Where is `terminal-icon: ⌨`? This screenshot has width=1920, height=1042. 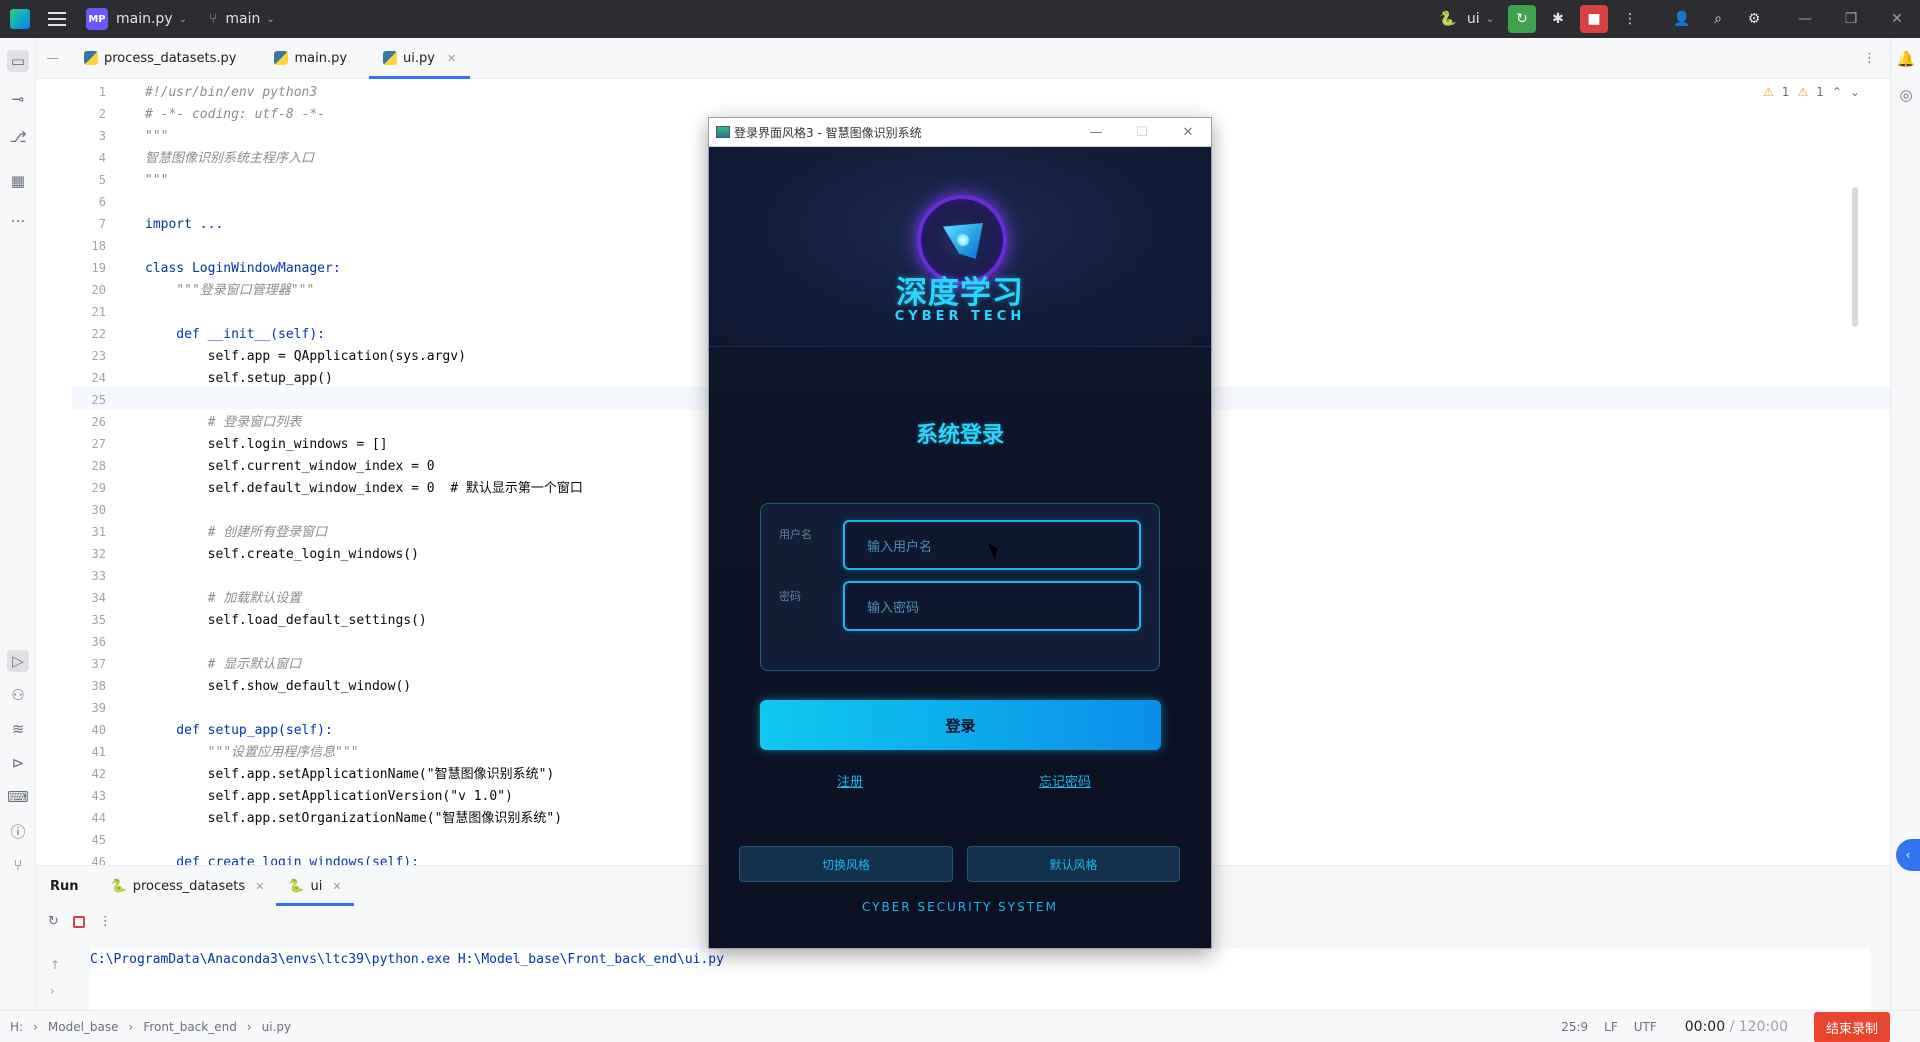 terminal-icon: ⌨ is located at coordinates (18, 797).